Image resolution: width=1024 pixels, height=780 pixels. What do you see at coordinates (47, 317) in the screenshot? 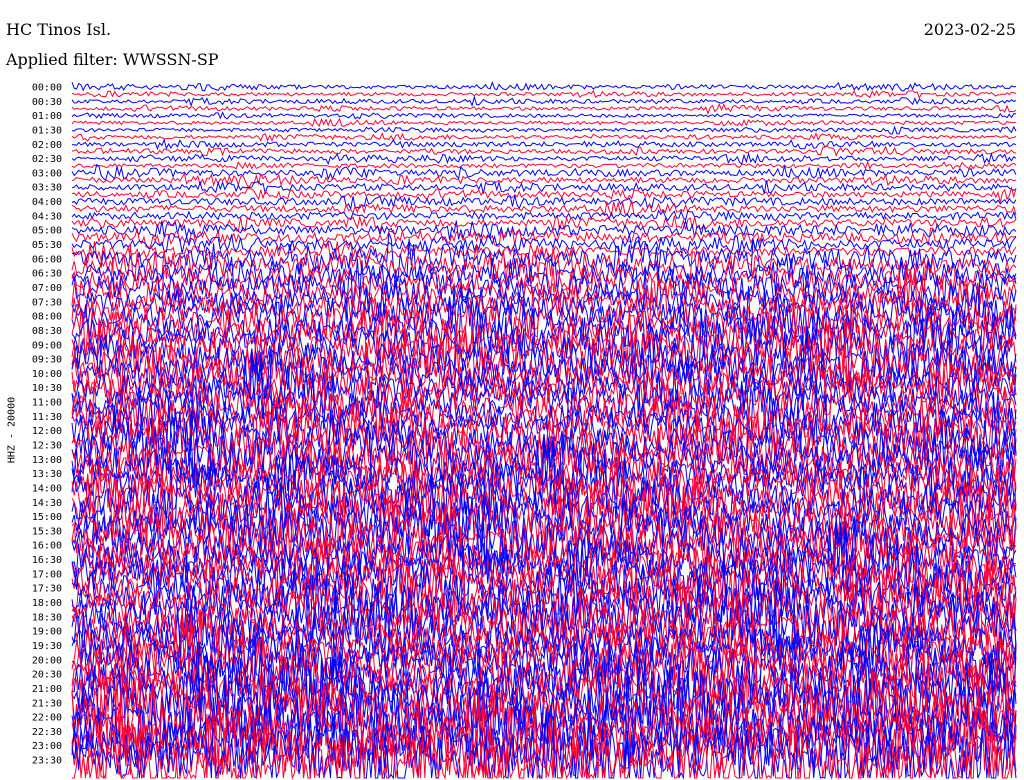
I see `tick-label: 08:00` at bounding box center [47, 317].